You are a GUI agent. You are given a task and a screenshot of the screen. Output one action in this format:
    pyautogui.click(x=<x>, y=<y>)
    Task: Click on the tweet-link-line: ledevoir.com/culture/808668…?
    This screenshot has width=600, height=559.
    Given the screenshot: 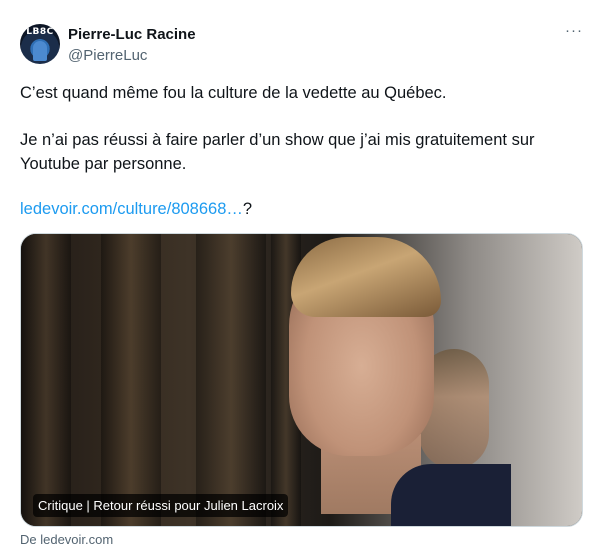 What is the action you would take?
    pyautogui.click(x=136, y=210)
    